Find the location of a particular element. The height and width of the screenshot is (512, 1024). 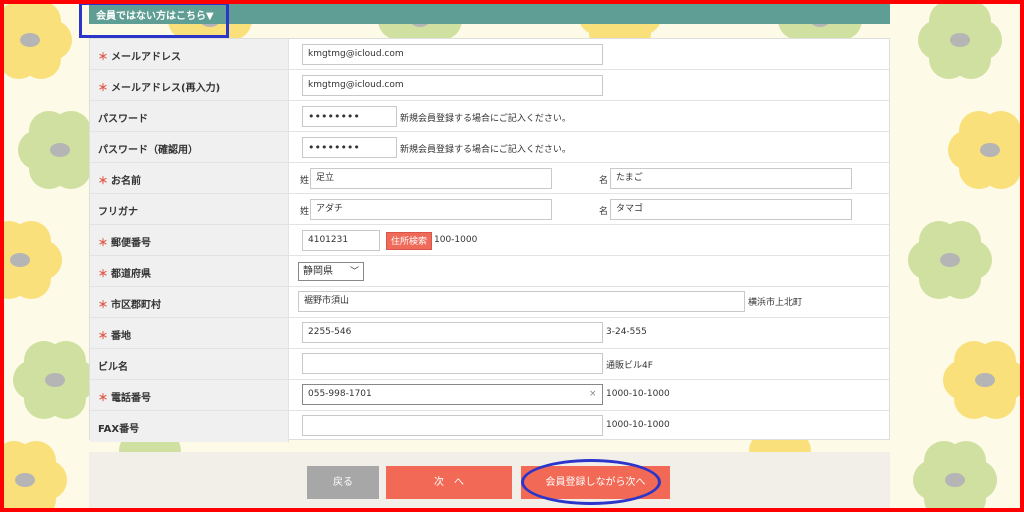

password-confirm-label: パスワード（確認用） is located at coordinates (148, 150).